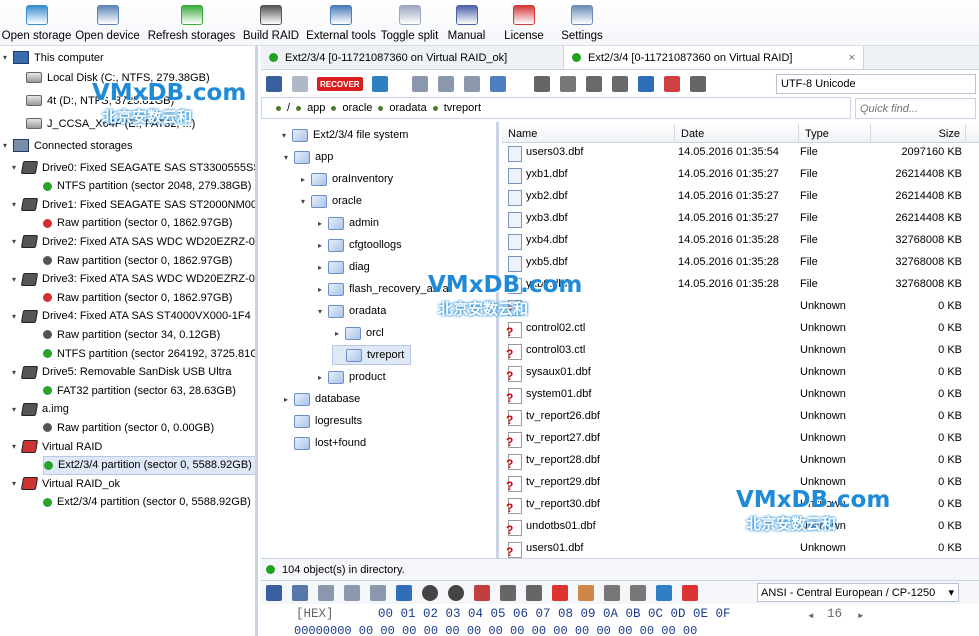 The height and width of the screenshot is (636, 979). Describe the element at coordinates (835, 133) in the screenshot. I see `column-type: Type` at that location.